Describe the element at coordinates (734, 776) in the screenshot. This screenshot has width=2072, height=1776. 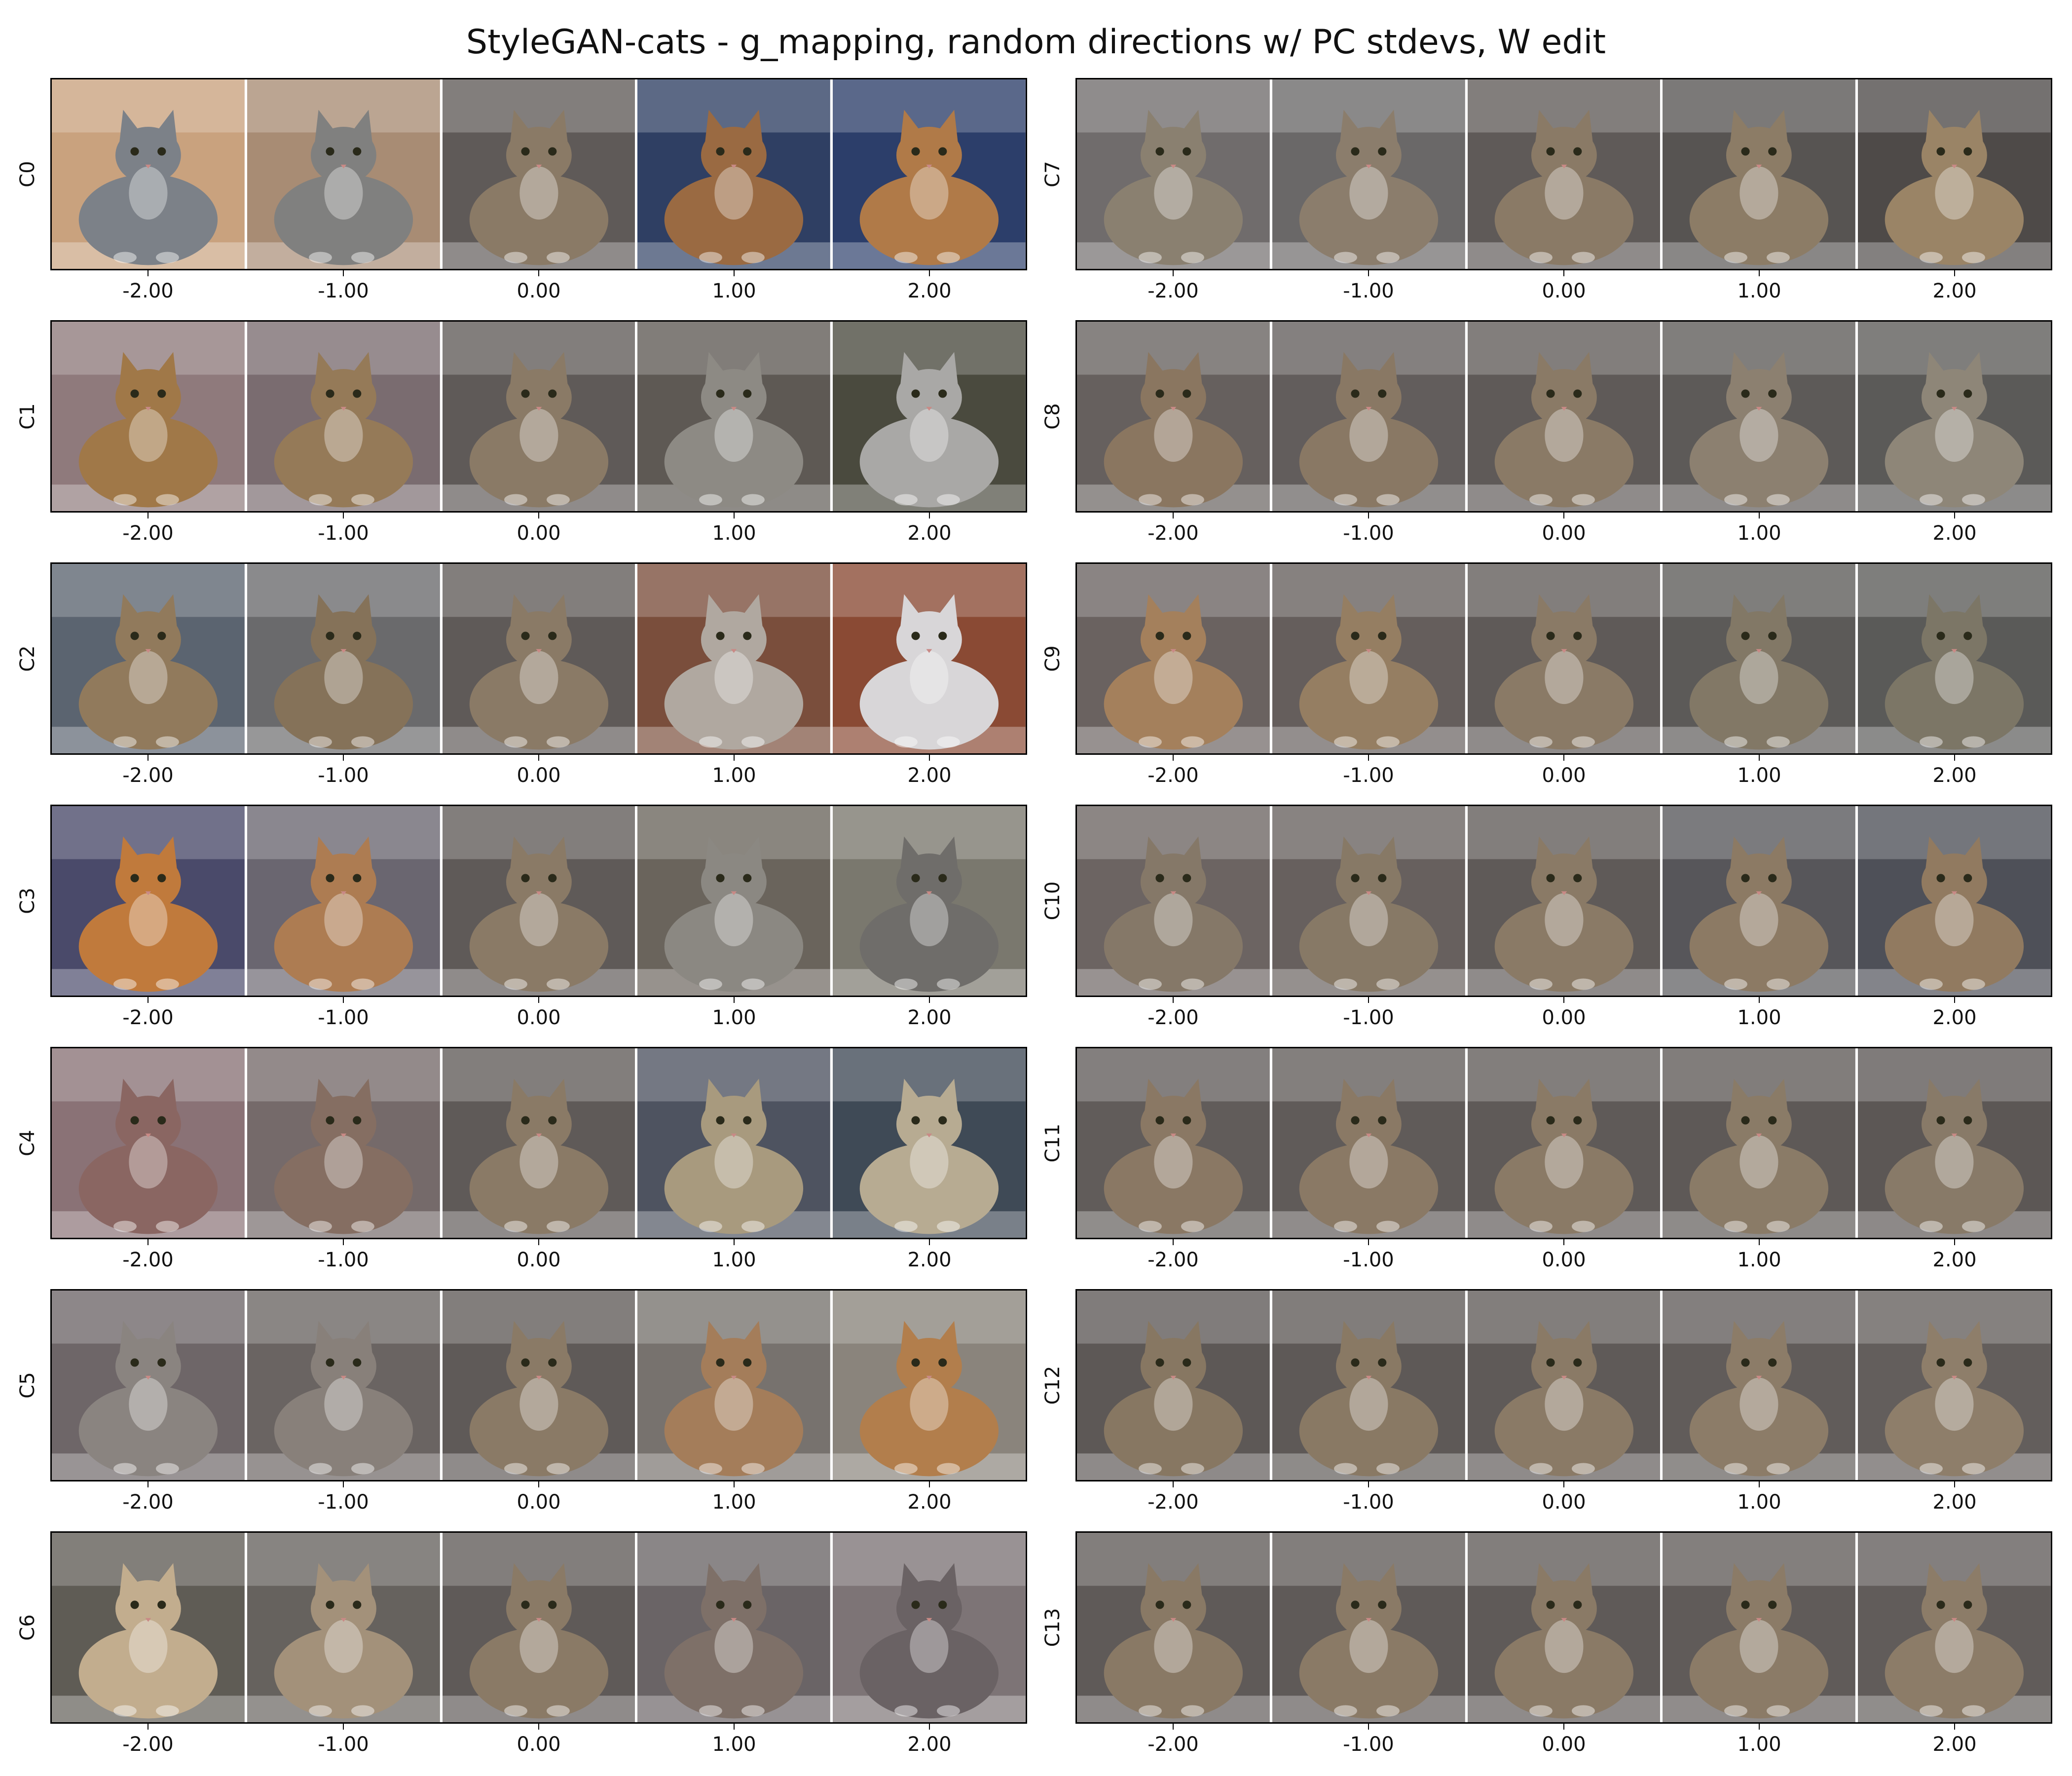
I see `x-tick-label: 1.00` at that location.